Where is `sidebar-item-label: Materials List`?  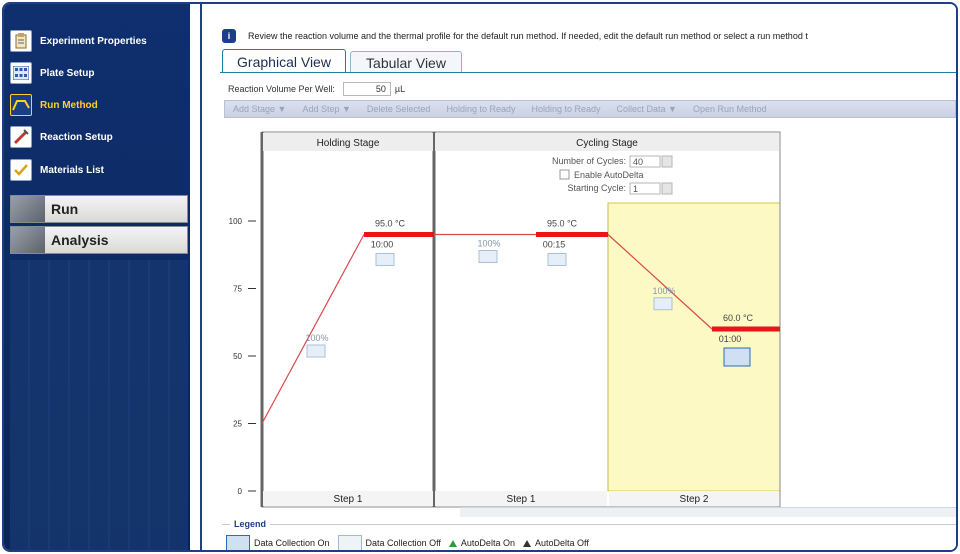 sidebar-item-label: Materials List is located at coordinates (72, 170).